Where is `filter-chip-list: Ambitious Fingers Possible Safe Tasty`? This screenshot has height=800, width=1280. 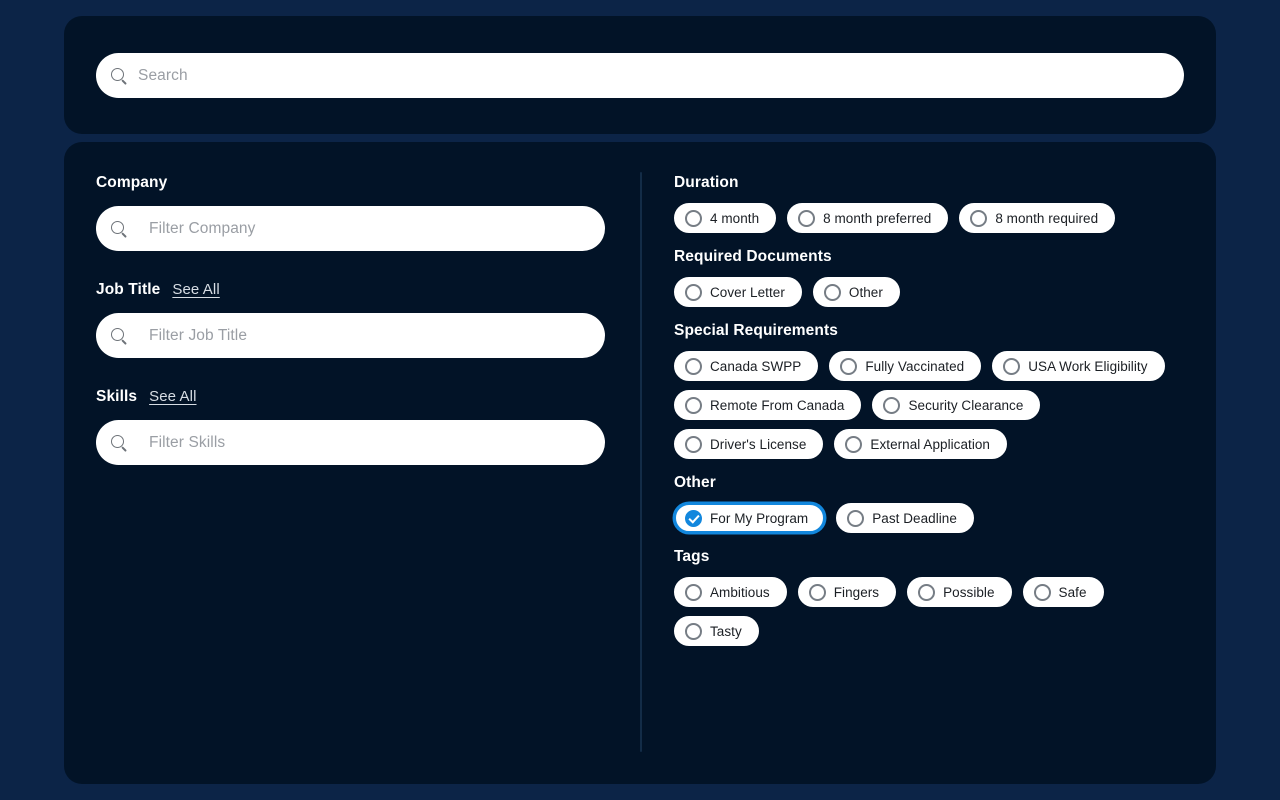 filter-chip-list: Ambitious Fingers Possible Safe Tasty is located at coordinates (929, 611).